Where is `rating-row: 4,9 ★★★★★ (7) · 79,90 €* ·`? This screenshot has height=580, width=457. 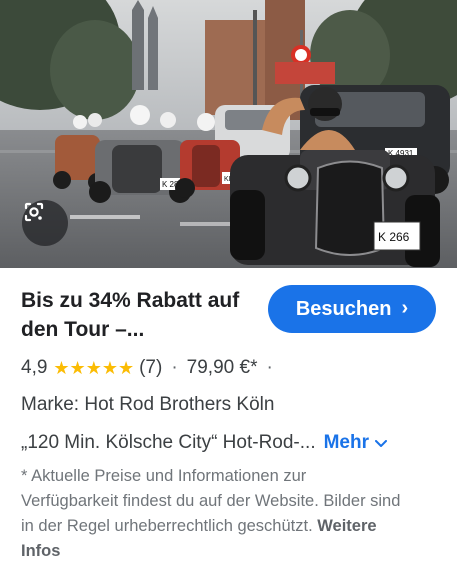 rating-row: 4,9 ★★★★★ (7) · 79,90 €* · is located at coordinates (151, 368).